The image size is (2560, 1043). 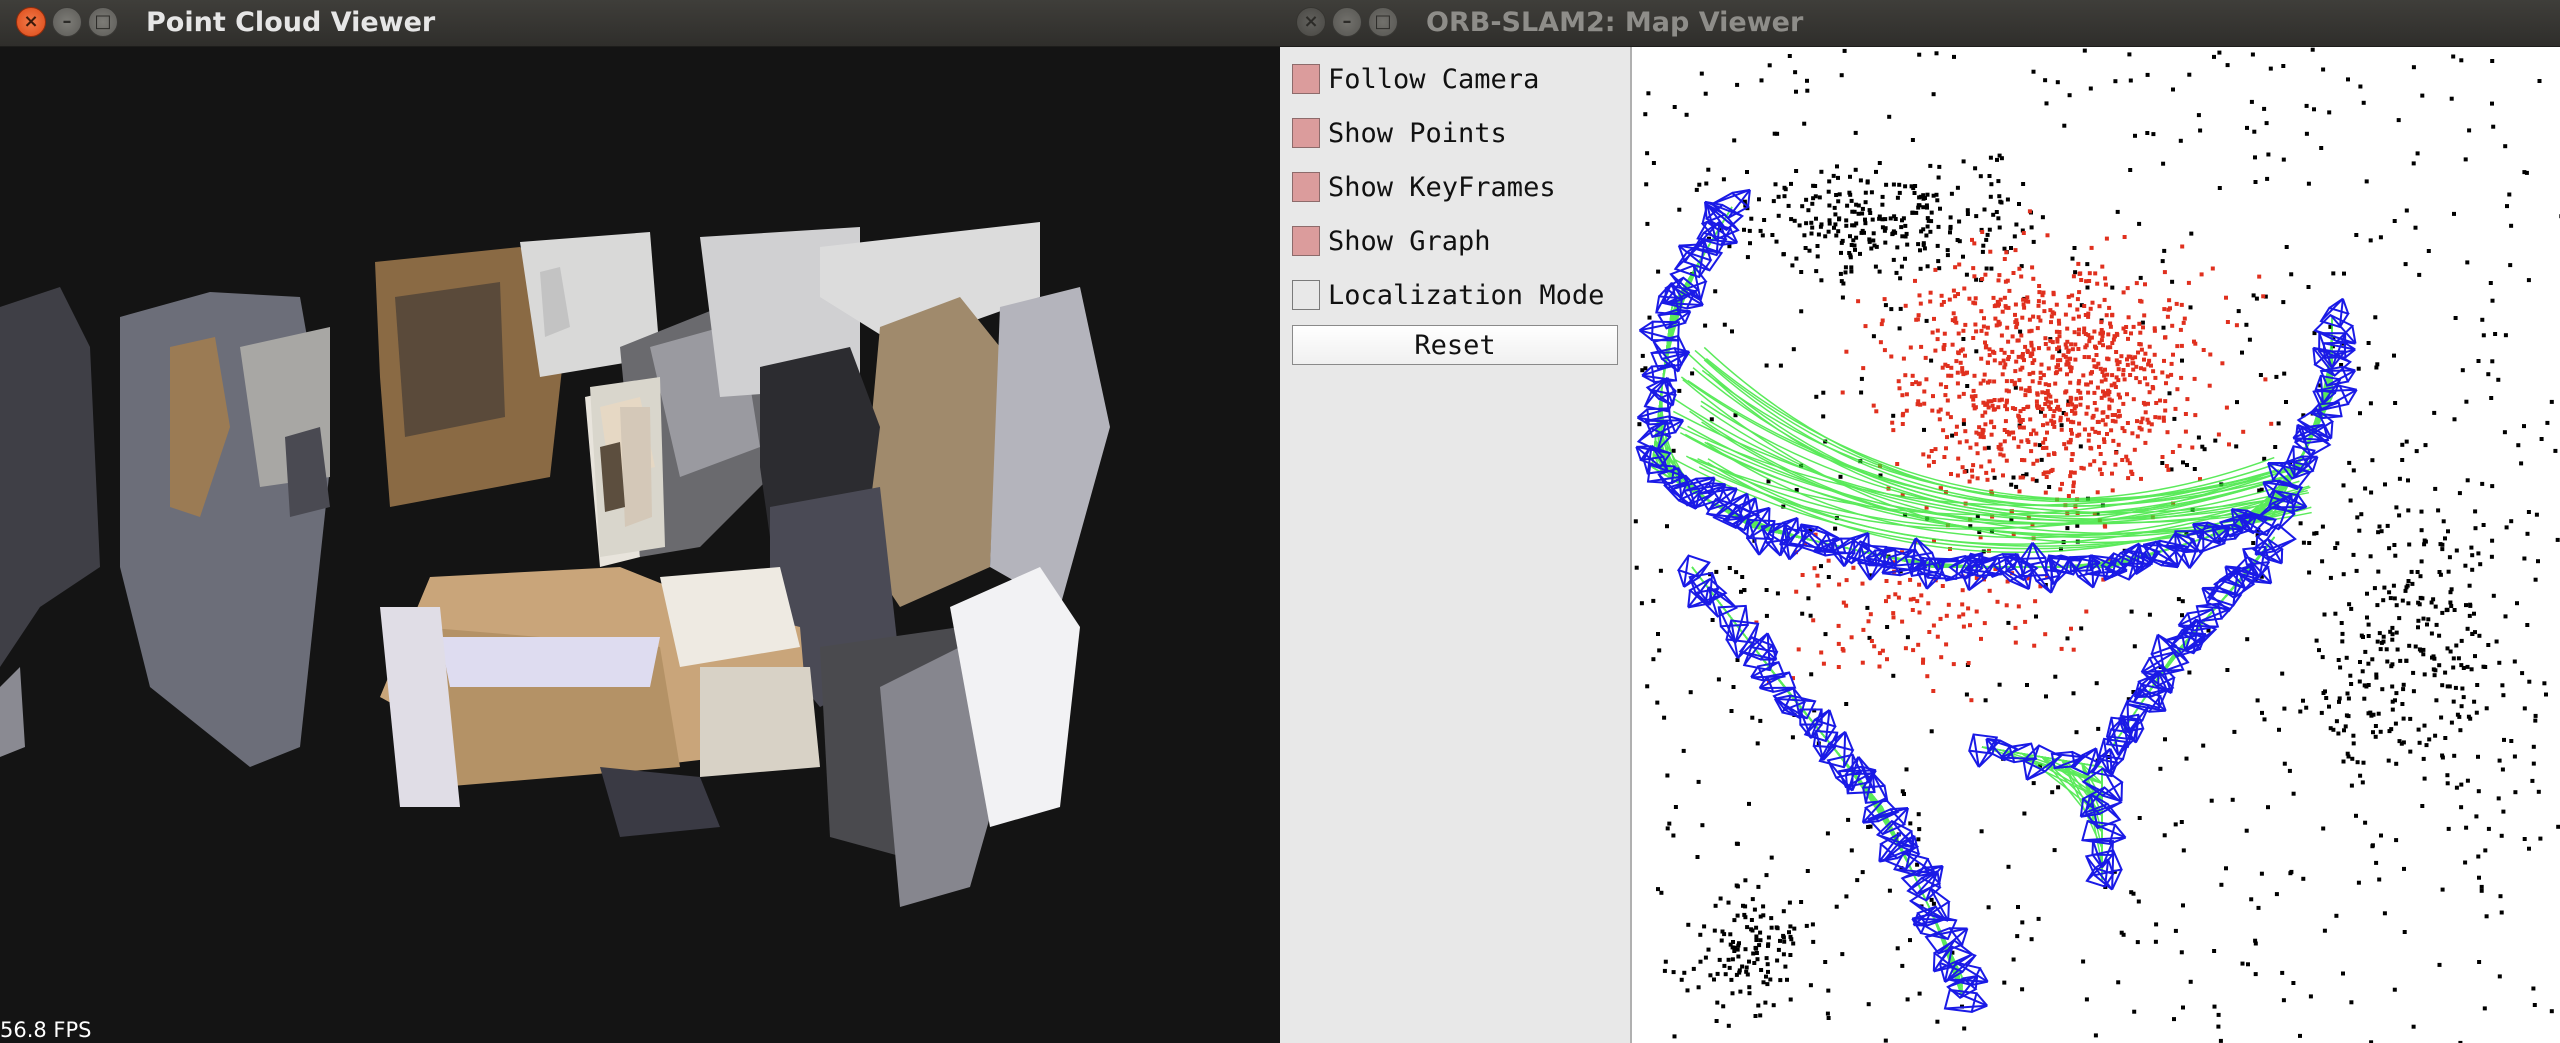 I want to click on titlebar: × – □ ORB-SLAM2: Map Viewer, so click(x=1920, y=23).